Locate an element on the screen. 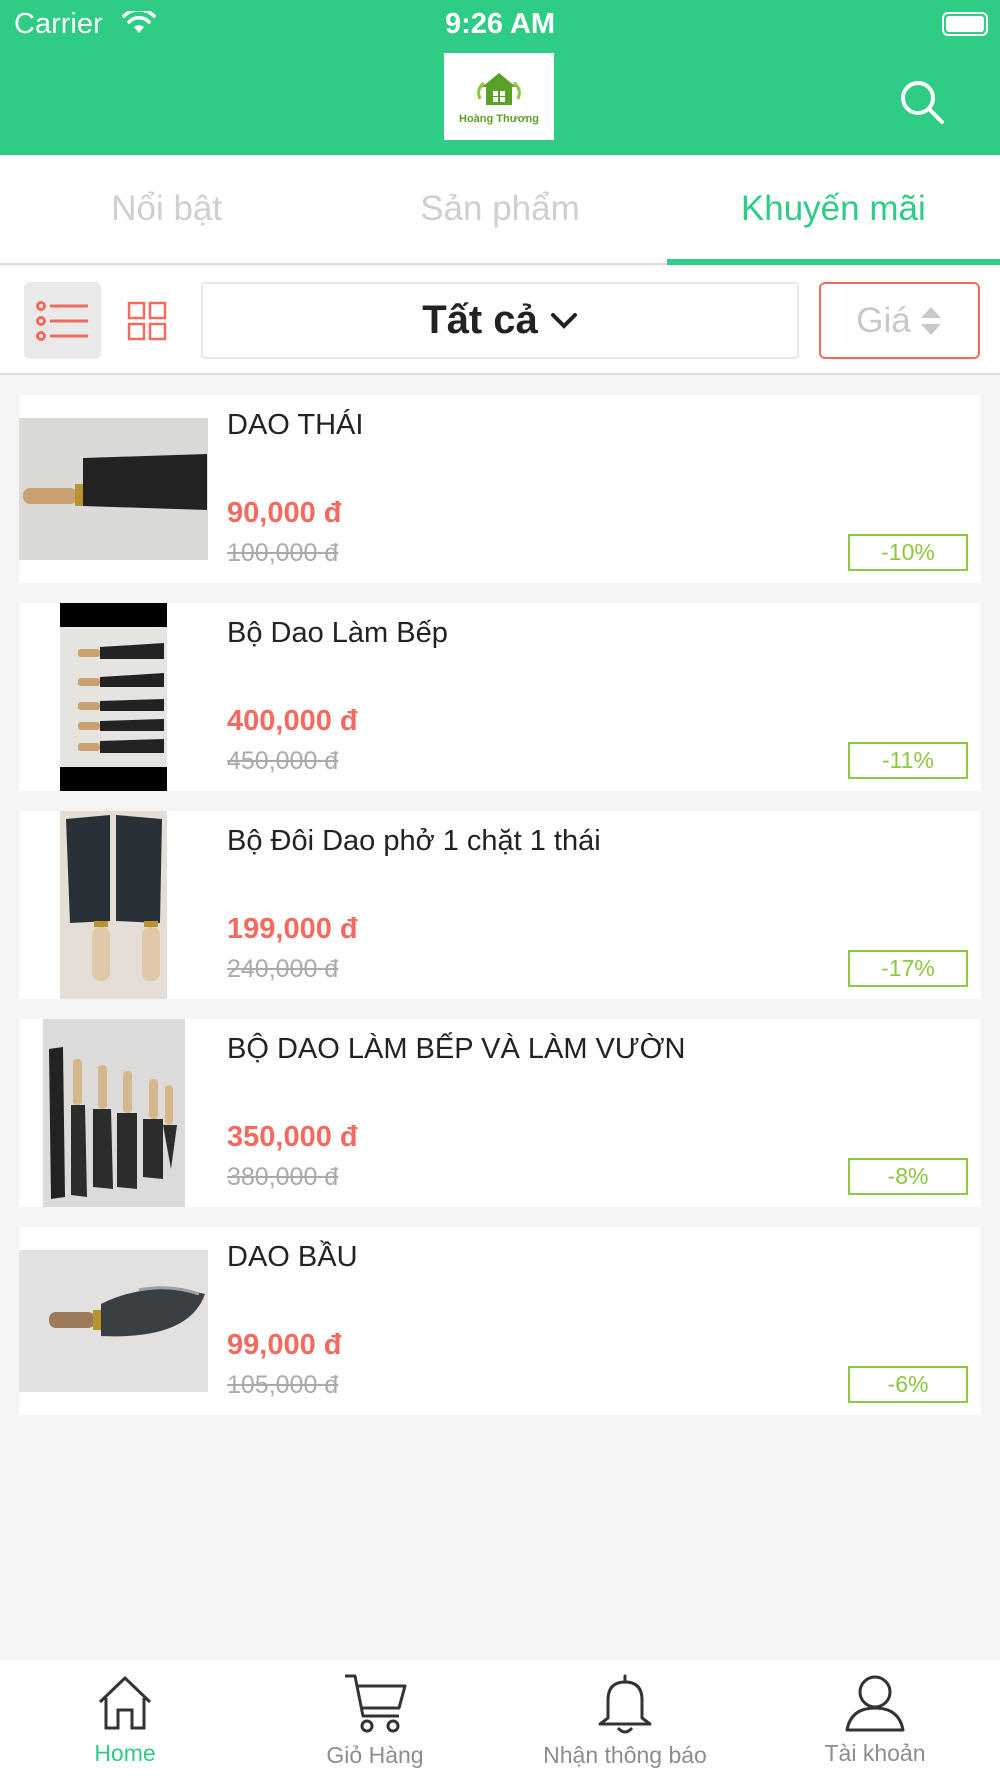 This screenshot has height=1778, width=1000. discount-badge: -8% is located at coordinates (908, 1176).